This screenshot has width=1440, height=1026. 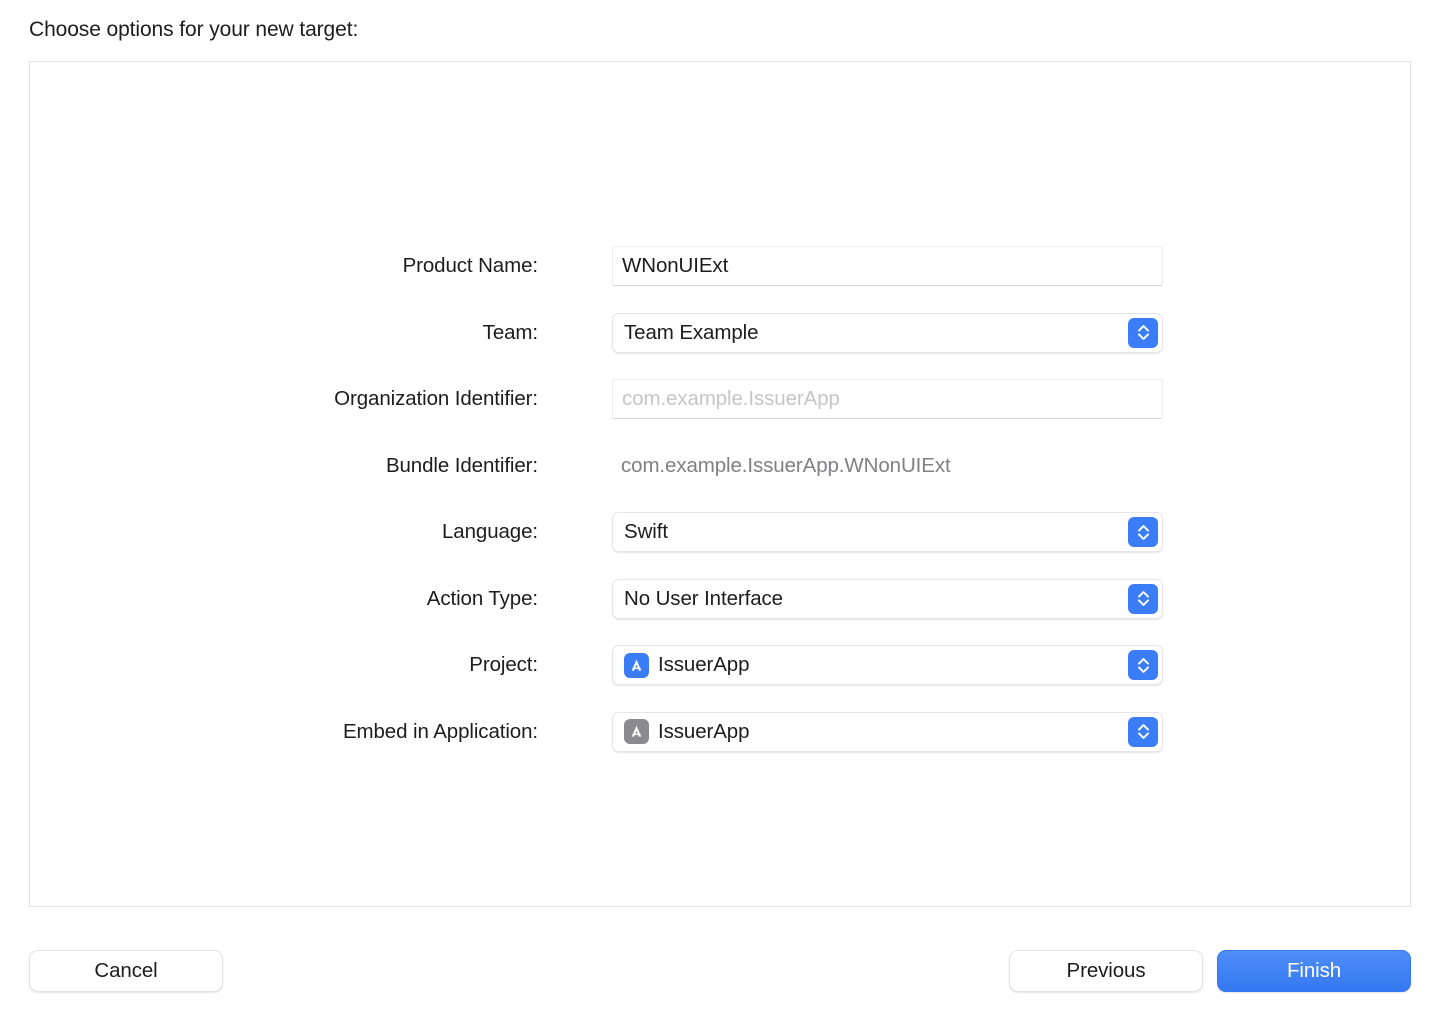 What do you see at coordinates (1106, 971) in the screenshot?
I see `previous-button: Previous` at bounding box center [1106, 971].